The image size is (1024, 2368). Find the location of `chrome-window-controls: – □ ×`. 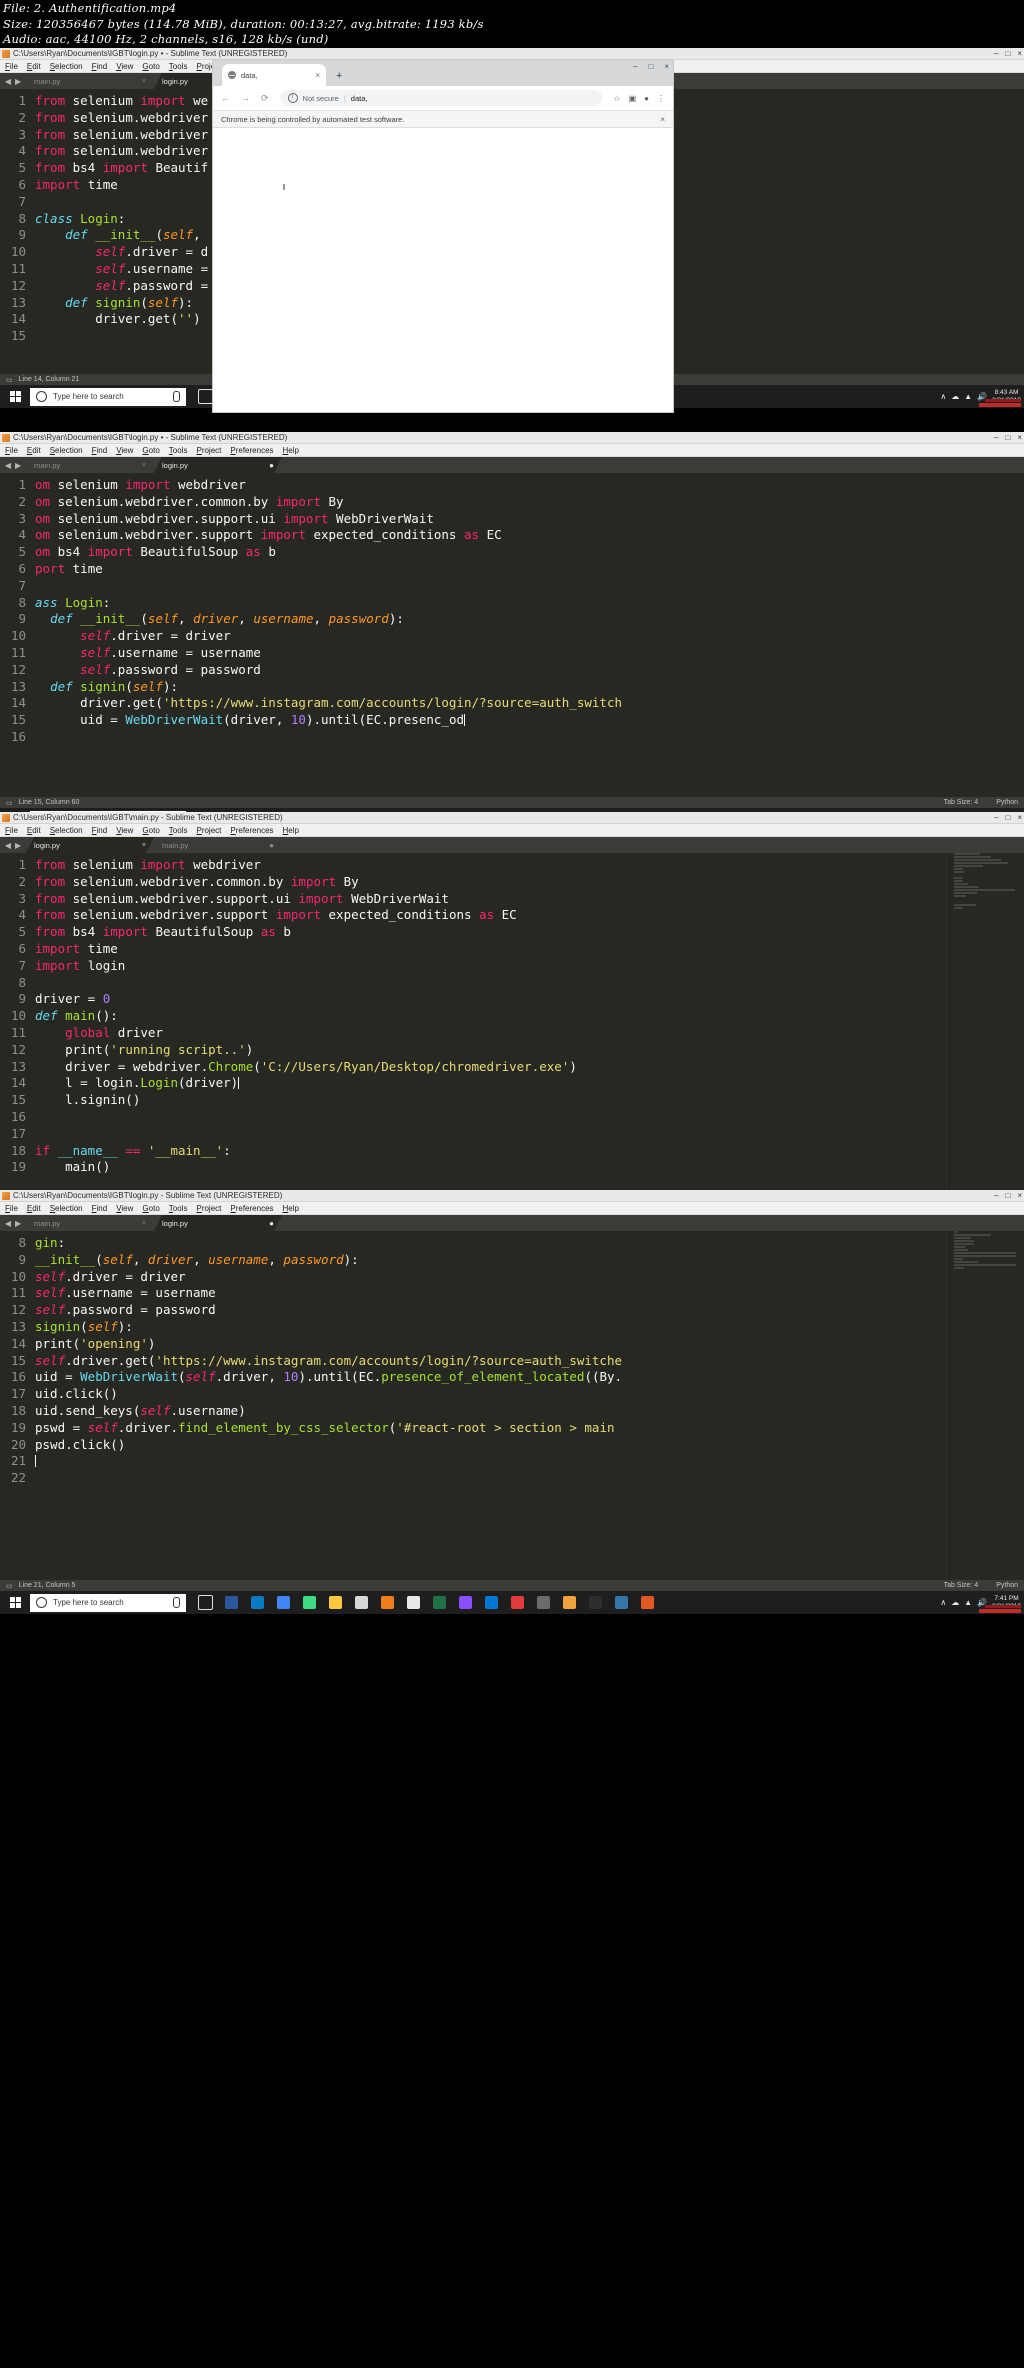

chrome-window-controls: – □ × is located at coordinates (651, 66).